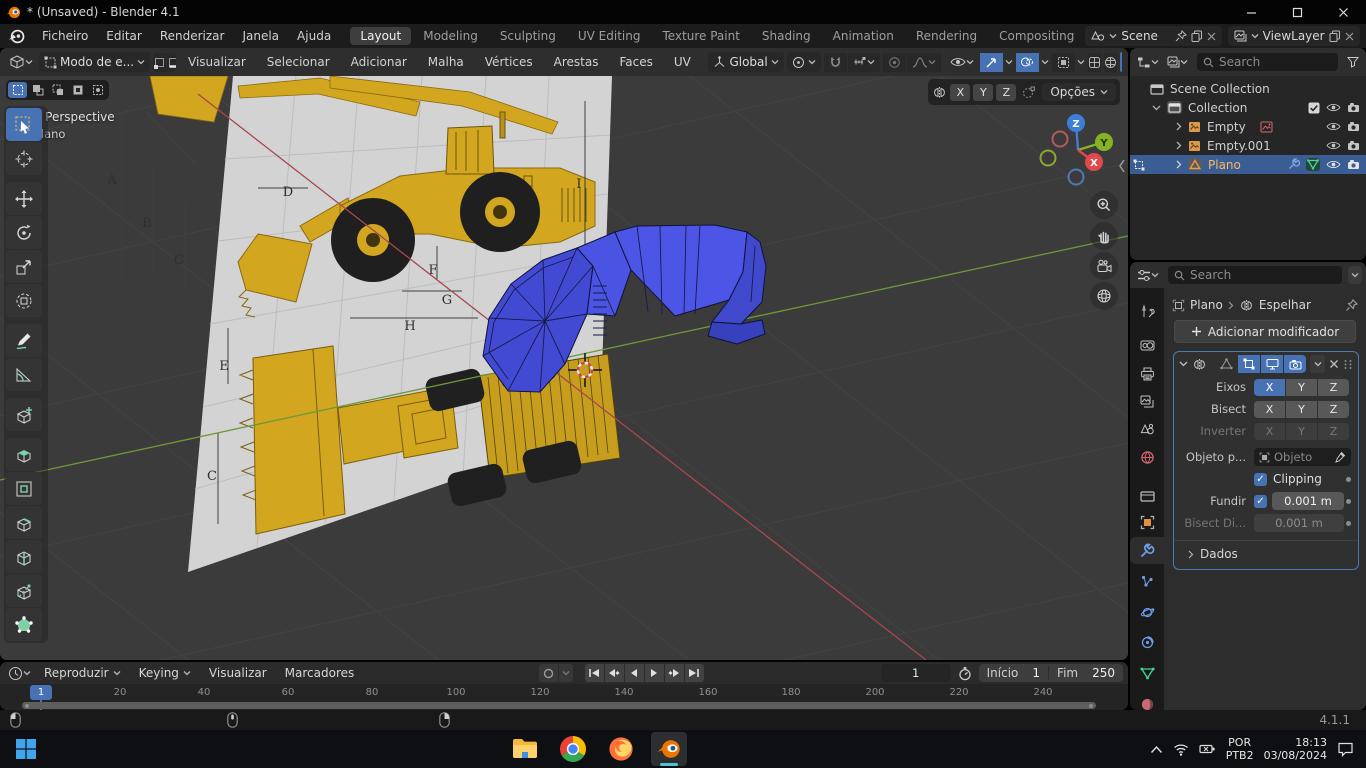 This screenshot has width=1366, height=768. What do you see at coordinates (1333, 387) in the screenshot?
I see `axis-z-button: Z` at bounding box center [1333, 387].